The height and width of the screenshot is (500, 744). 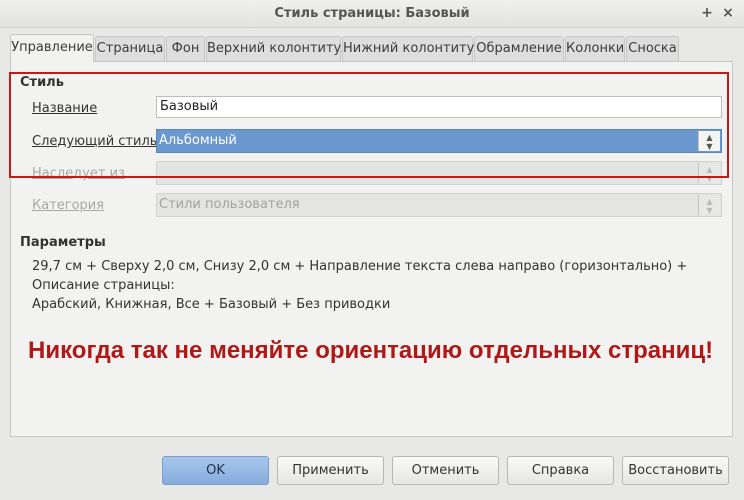 What do you see at coordinates (330, 470) in the screenshot?
I see `apply-button: Применить` at bounding box center [330, 470].